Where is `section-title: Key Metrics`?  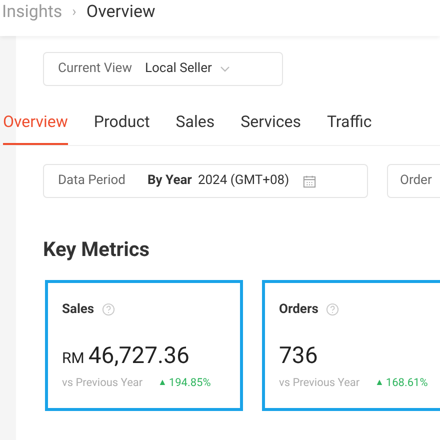
section-title: Key Metrics is located at coordinates (96, 249).